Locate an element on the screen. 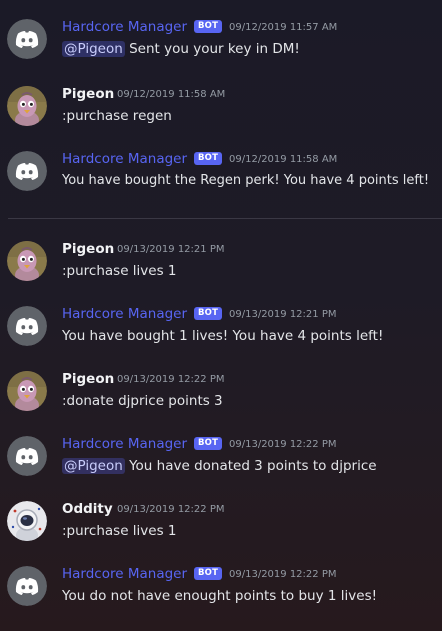  timestamp: 09/12/2019 11:57 AM is located at coordinates (283, 27).